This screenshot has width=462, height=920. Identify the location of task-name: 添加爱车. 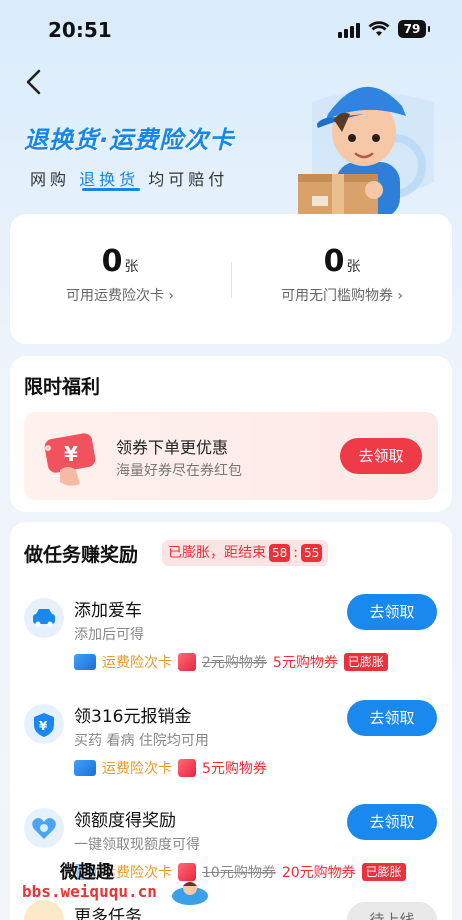
(108, 611).